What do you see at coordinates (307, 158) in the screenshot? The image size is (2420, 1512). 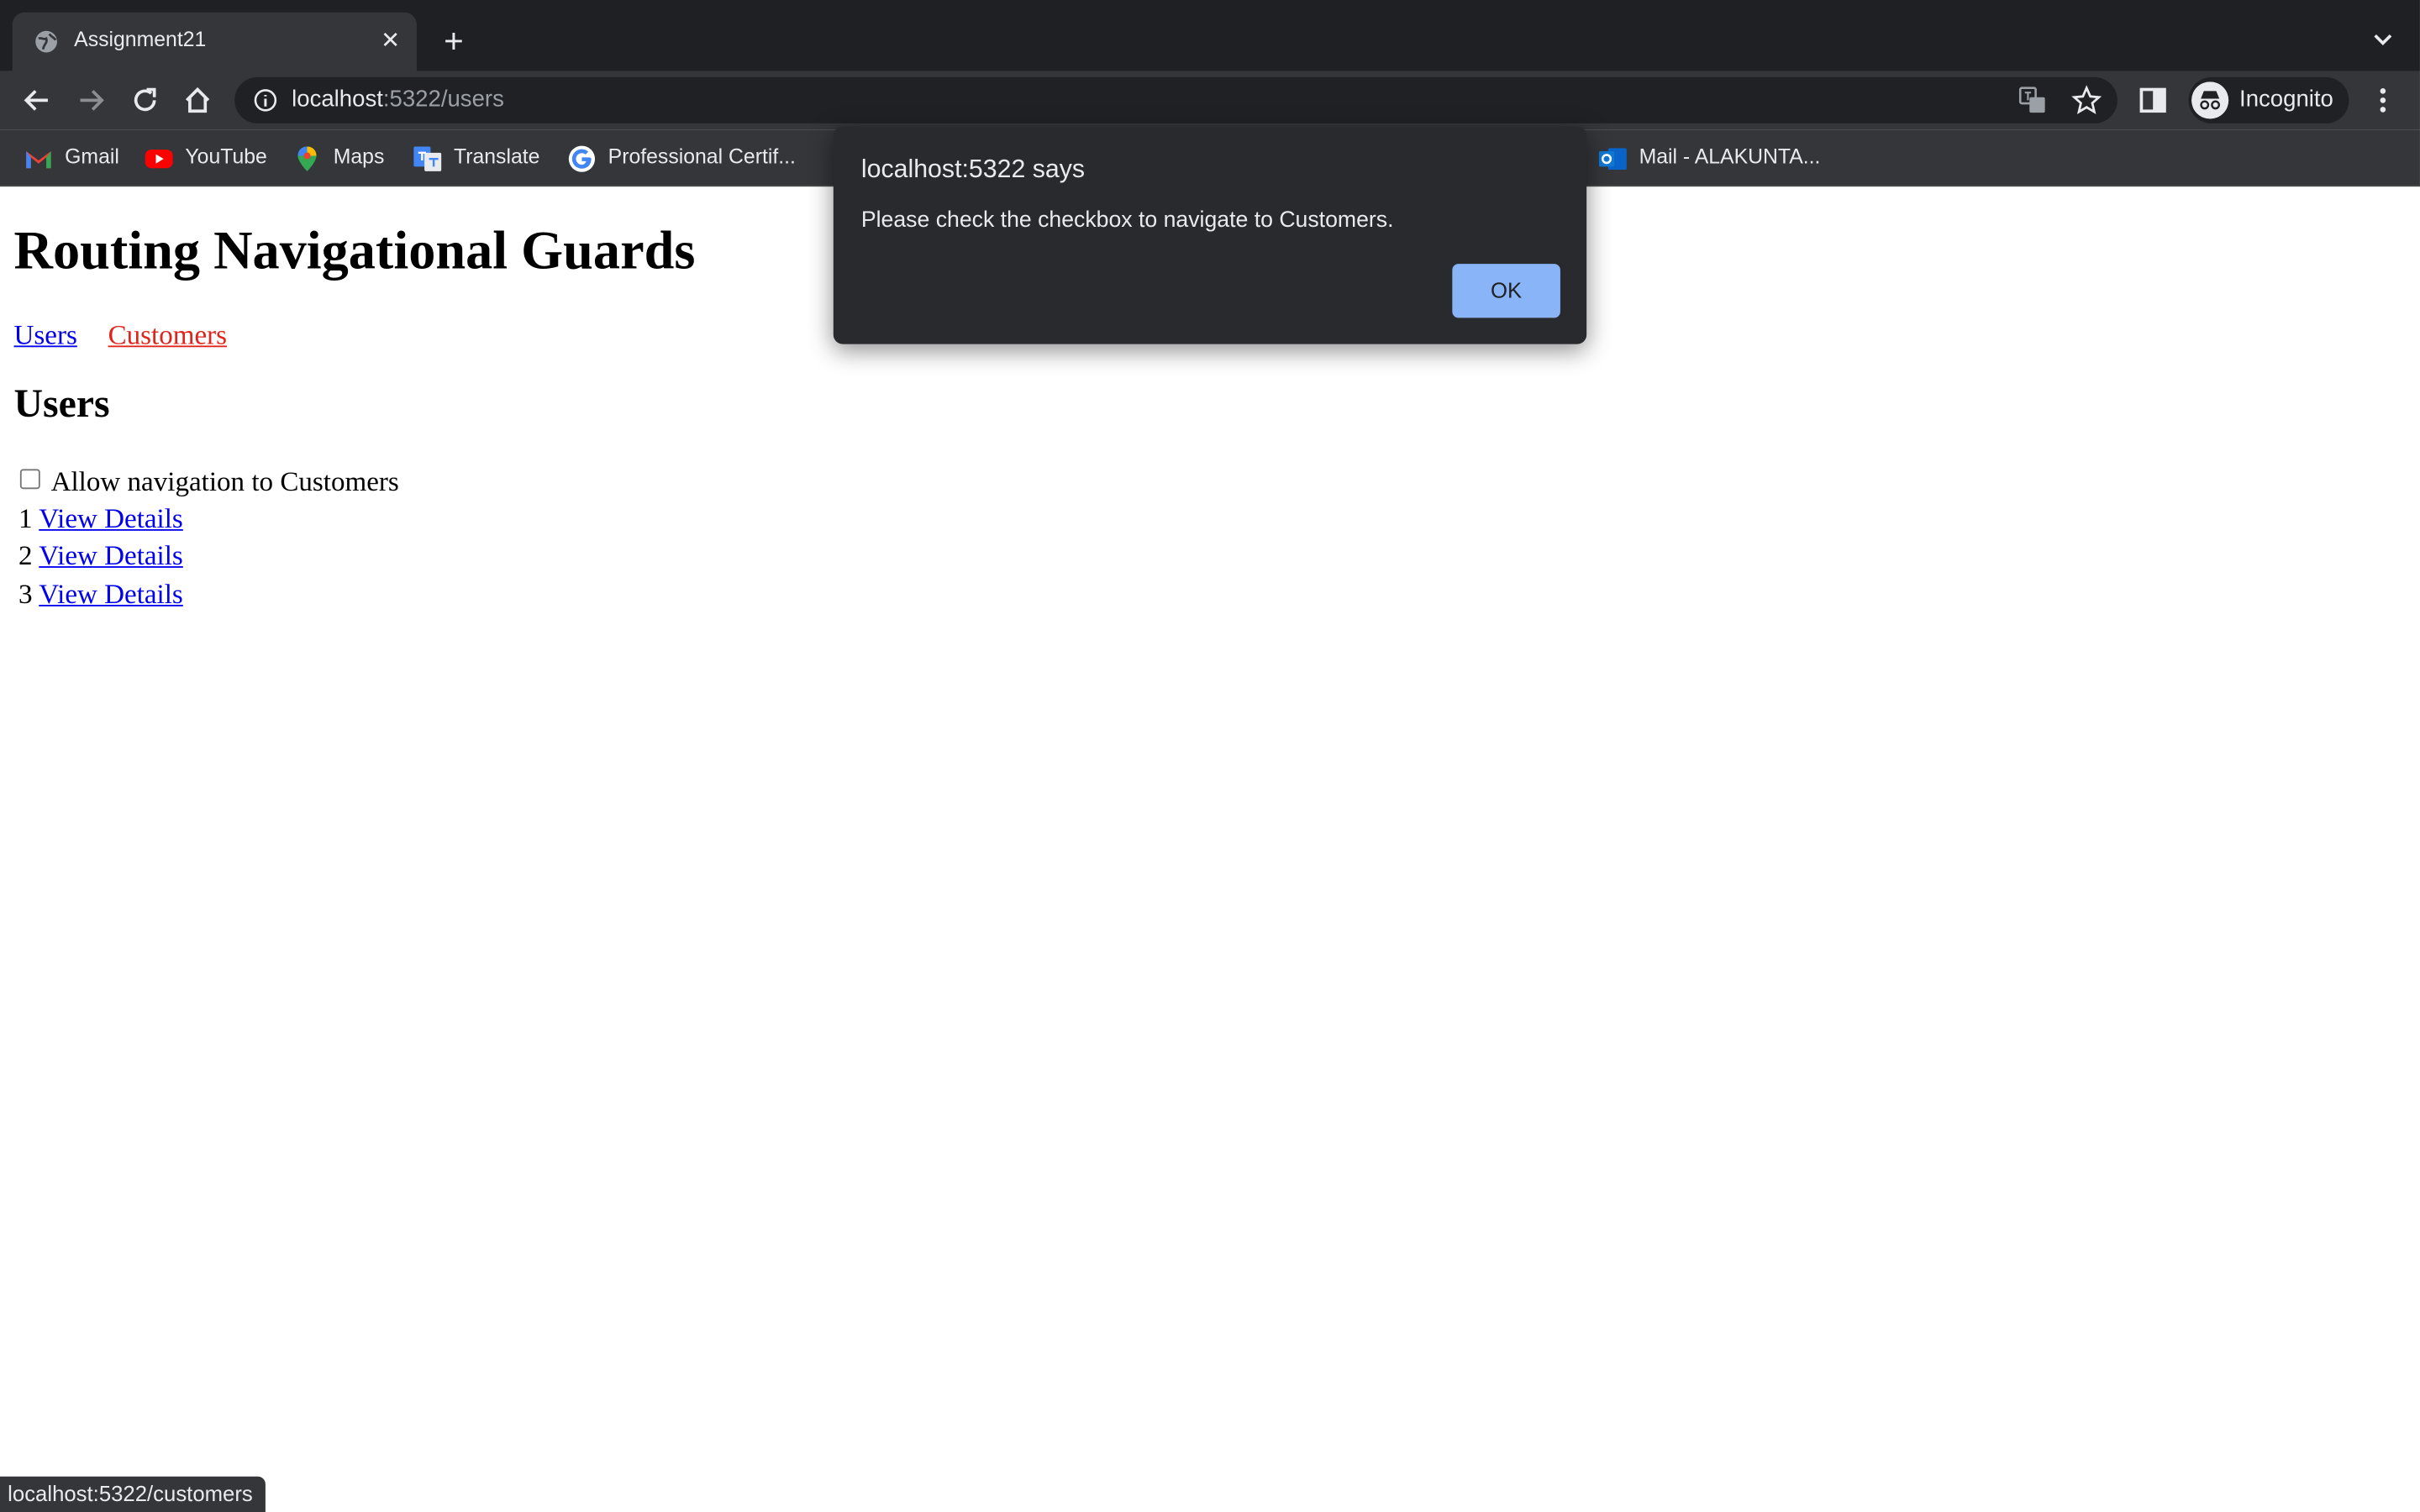 I see `maps-icon` at bounding box center [307, 158].